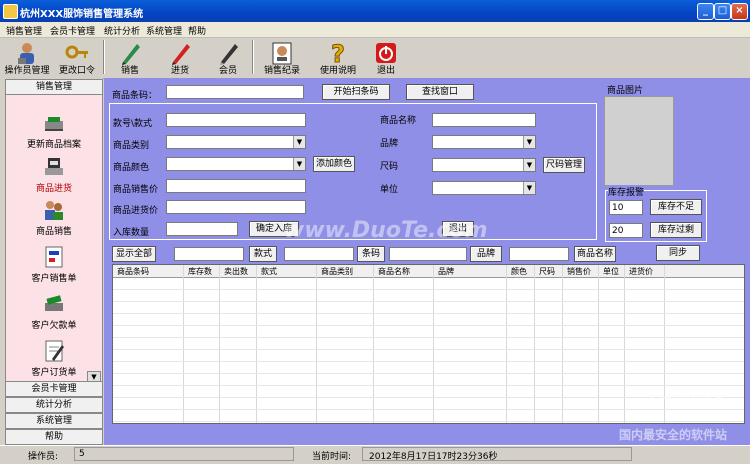  I want to click on menu-system: 系统管理, so click(164, 30).